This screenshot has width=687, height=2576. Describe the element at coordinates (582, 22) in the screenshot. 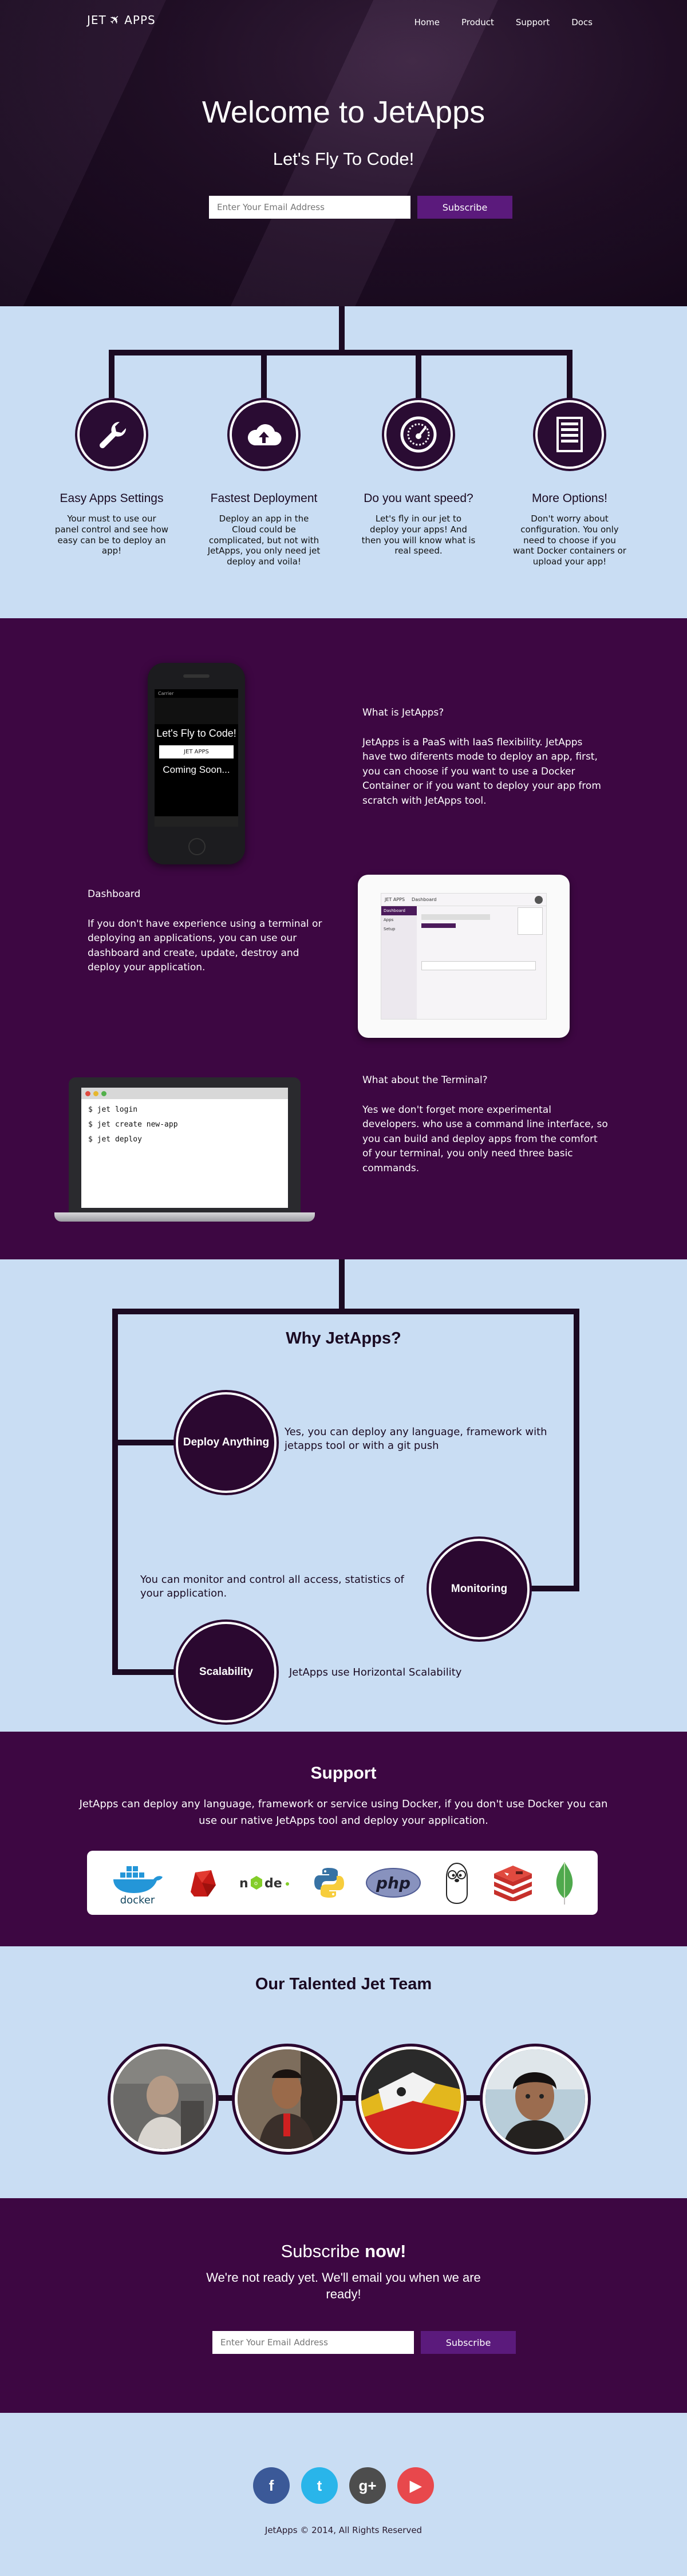

I see `nav-docs-link: Docs` at that location.